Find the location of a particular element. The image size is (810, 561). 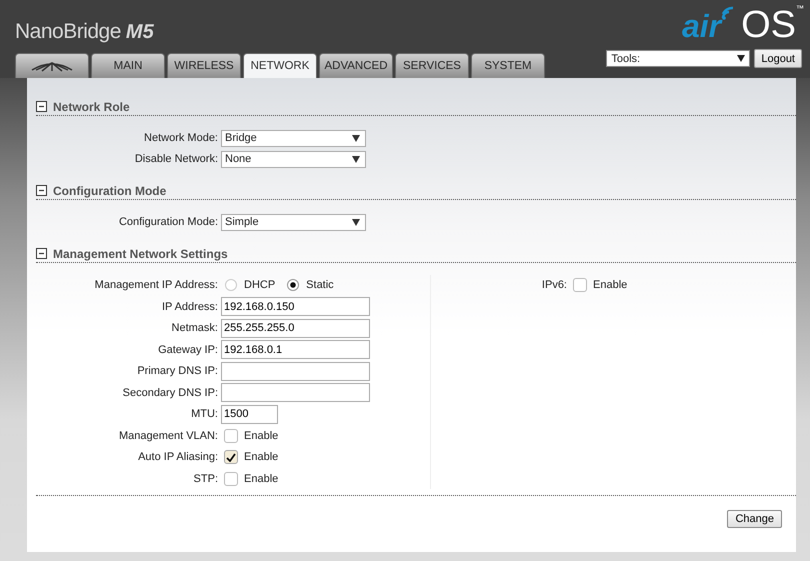

model-name: M5 is located at coordinates (140, 32).